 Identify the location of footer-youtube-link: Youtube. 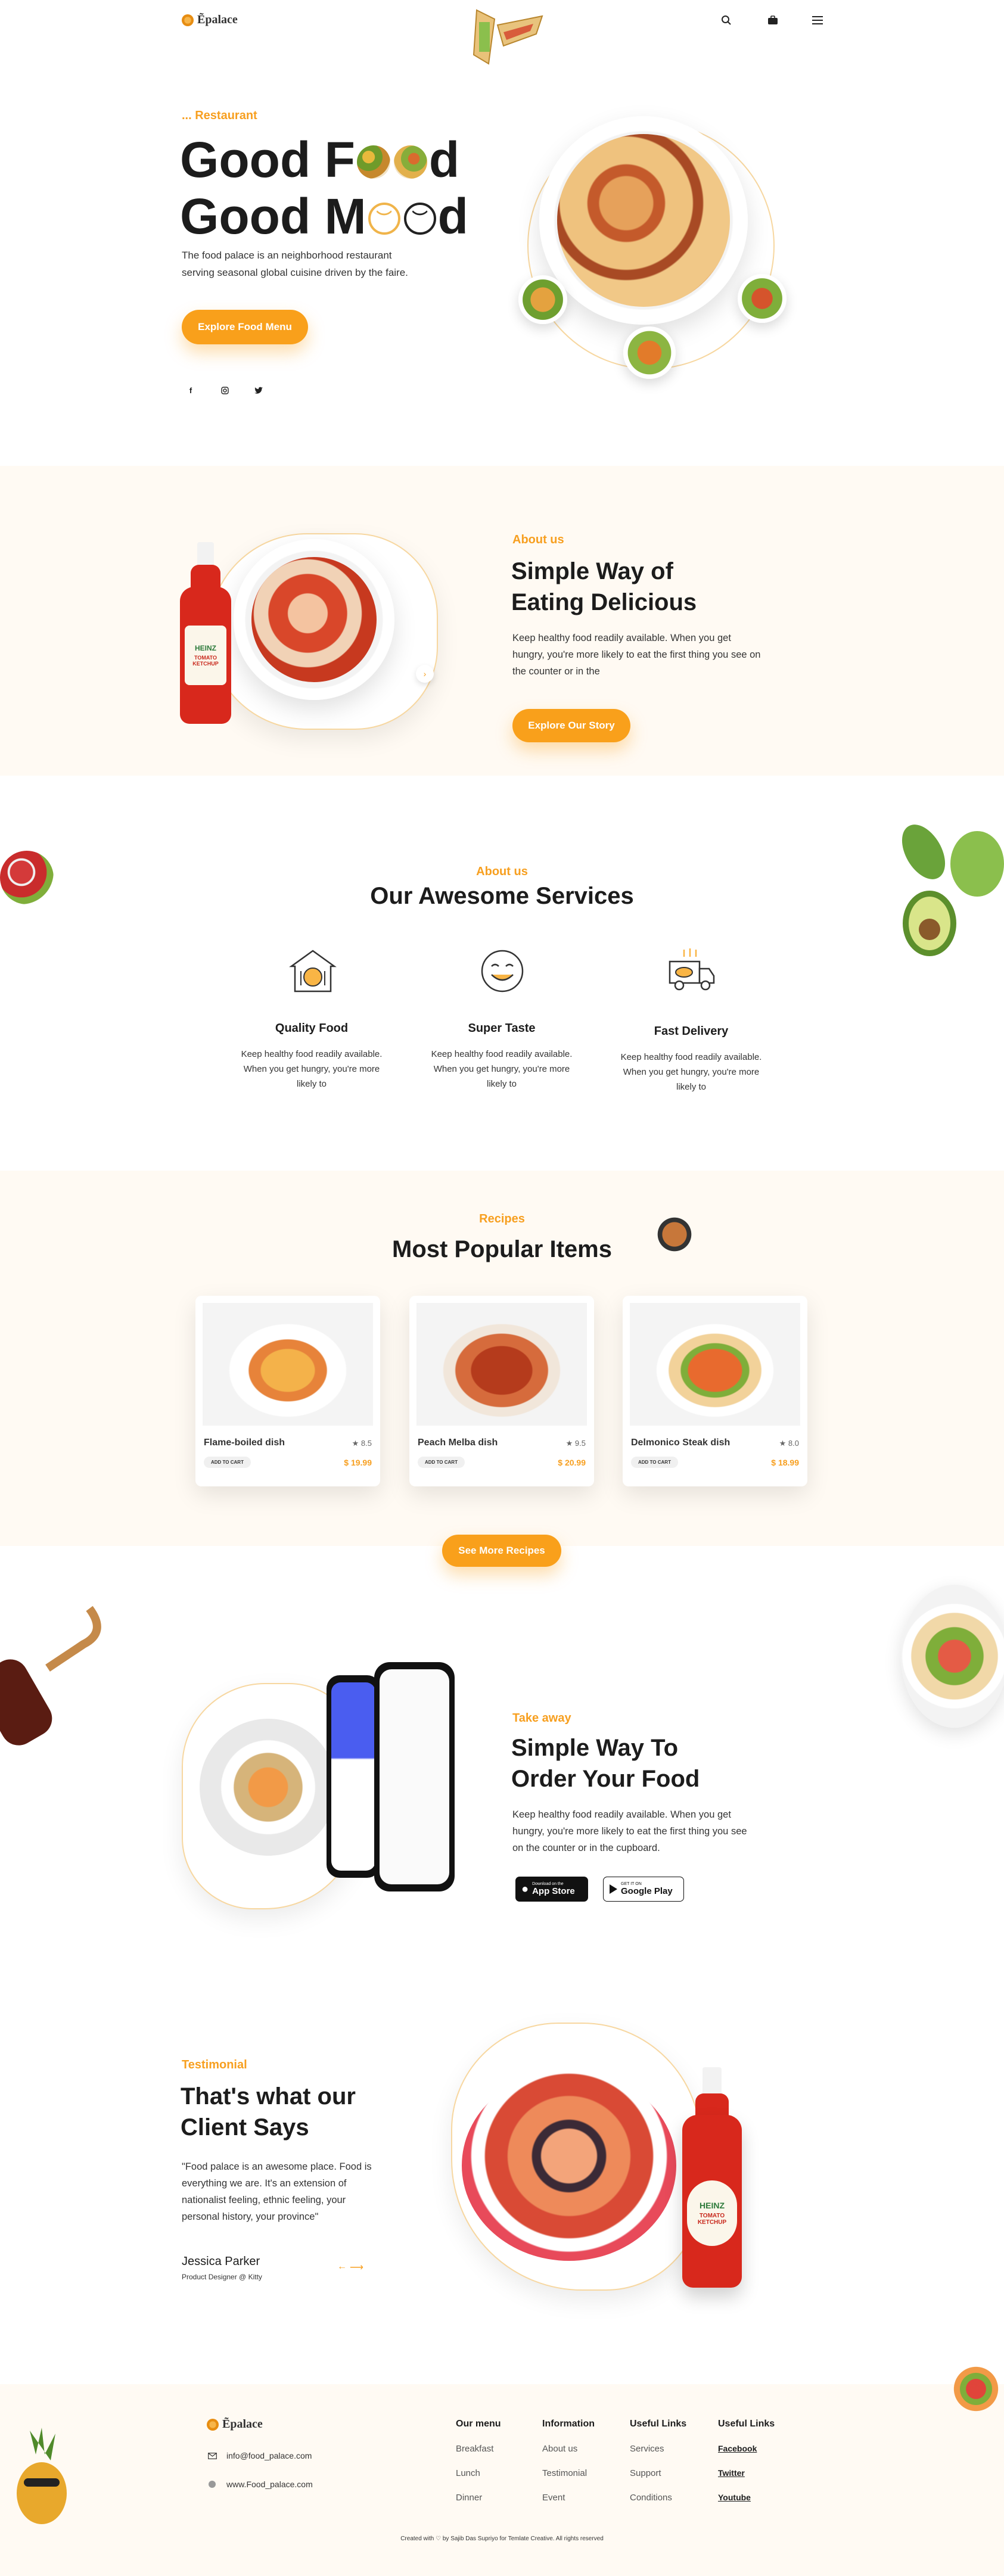
(735, 2497).